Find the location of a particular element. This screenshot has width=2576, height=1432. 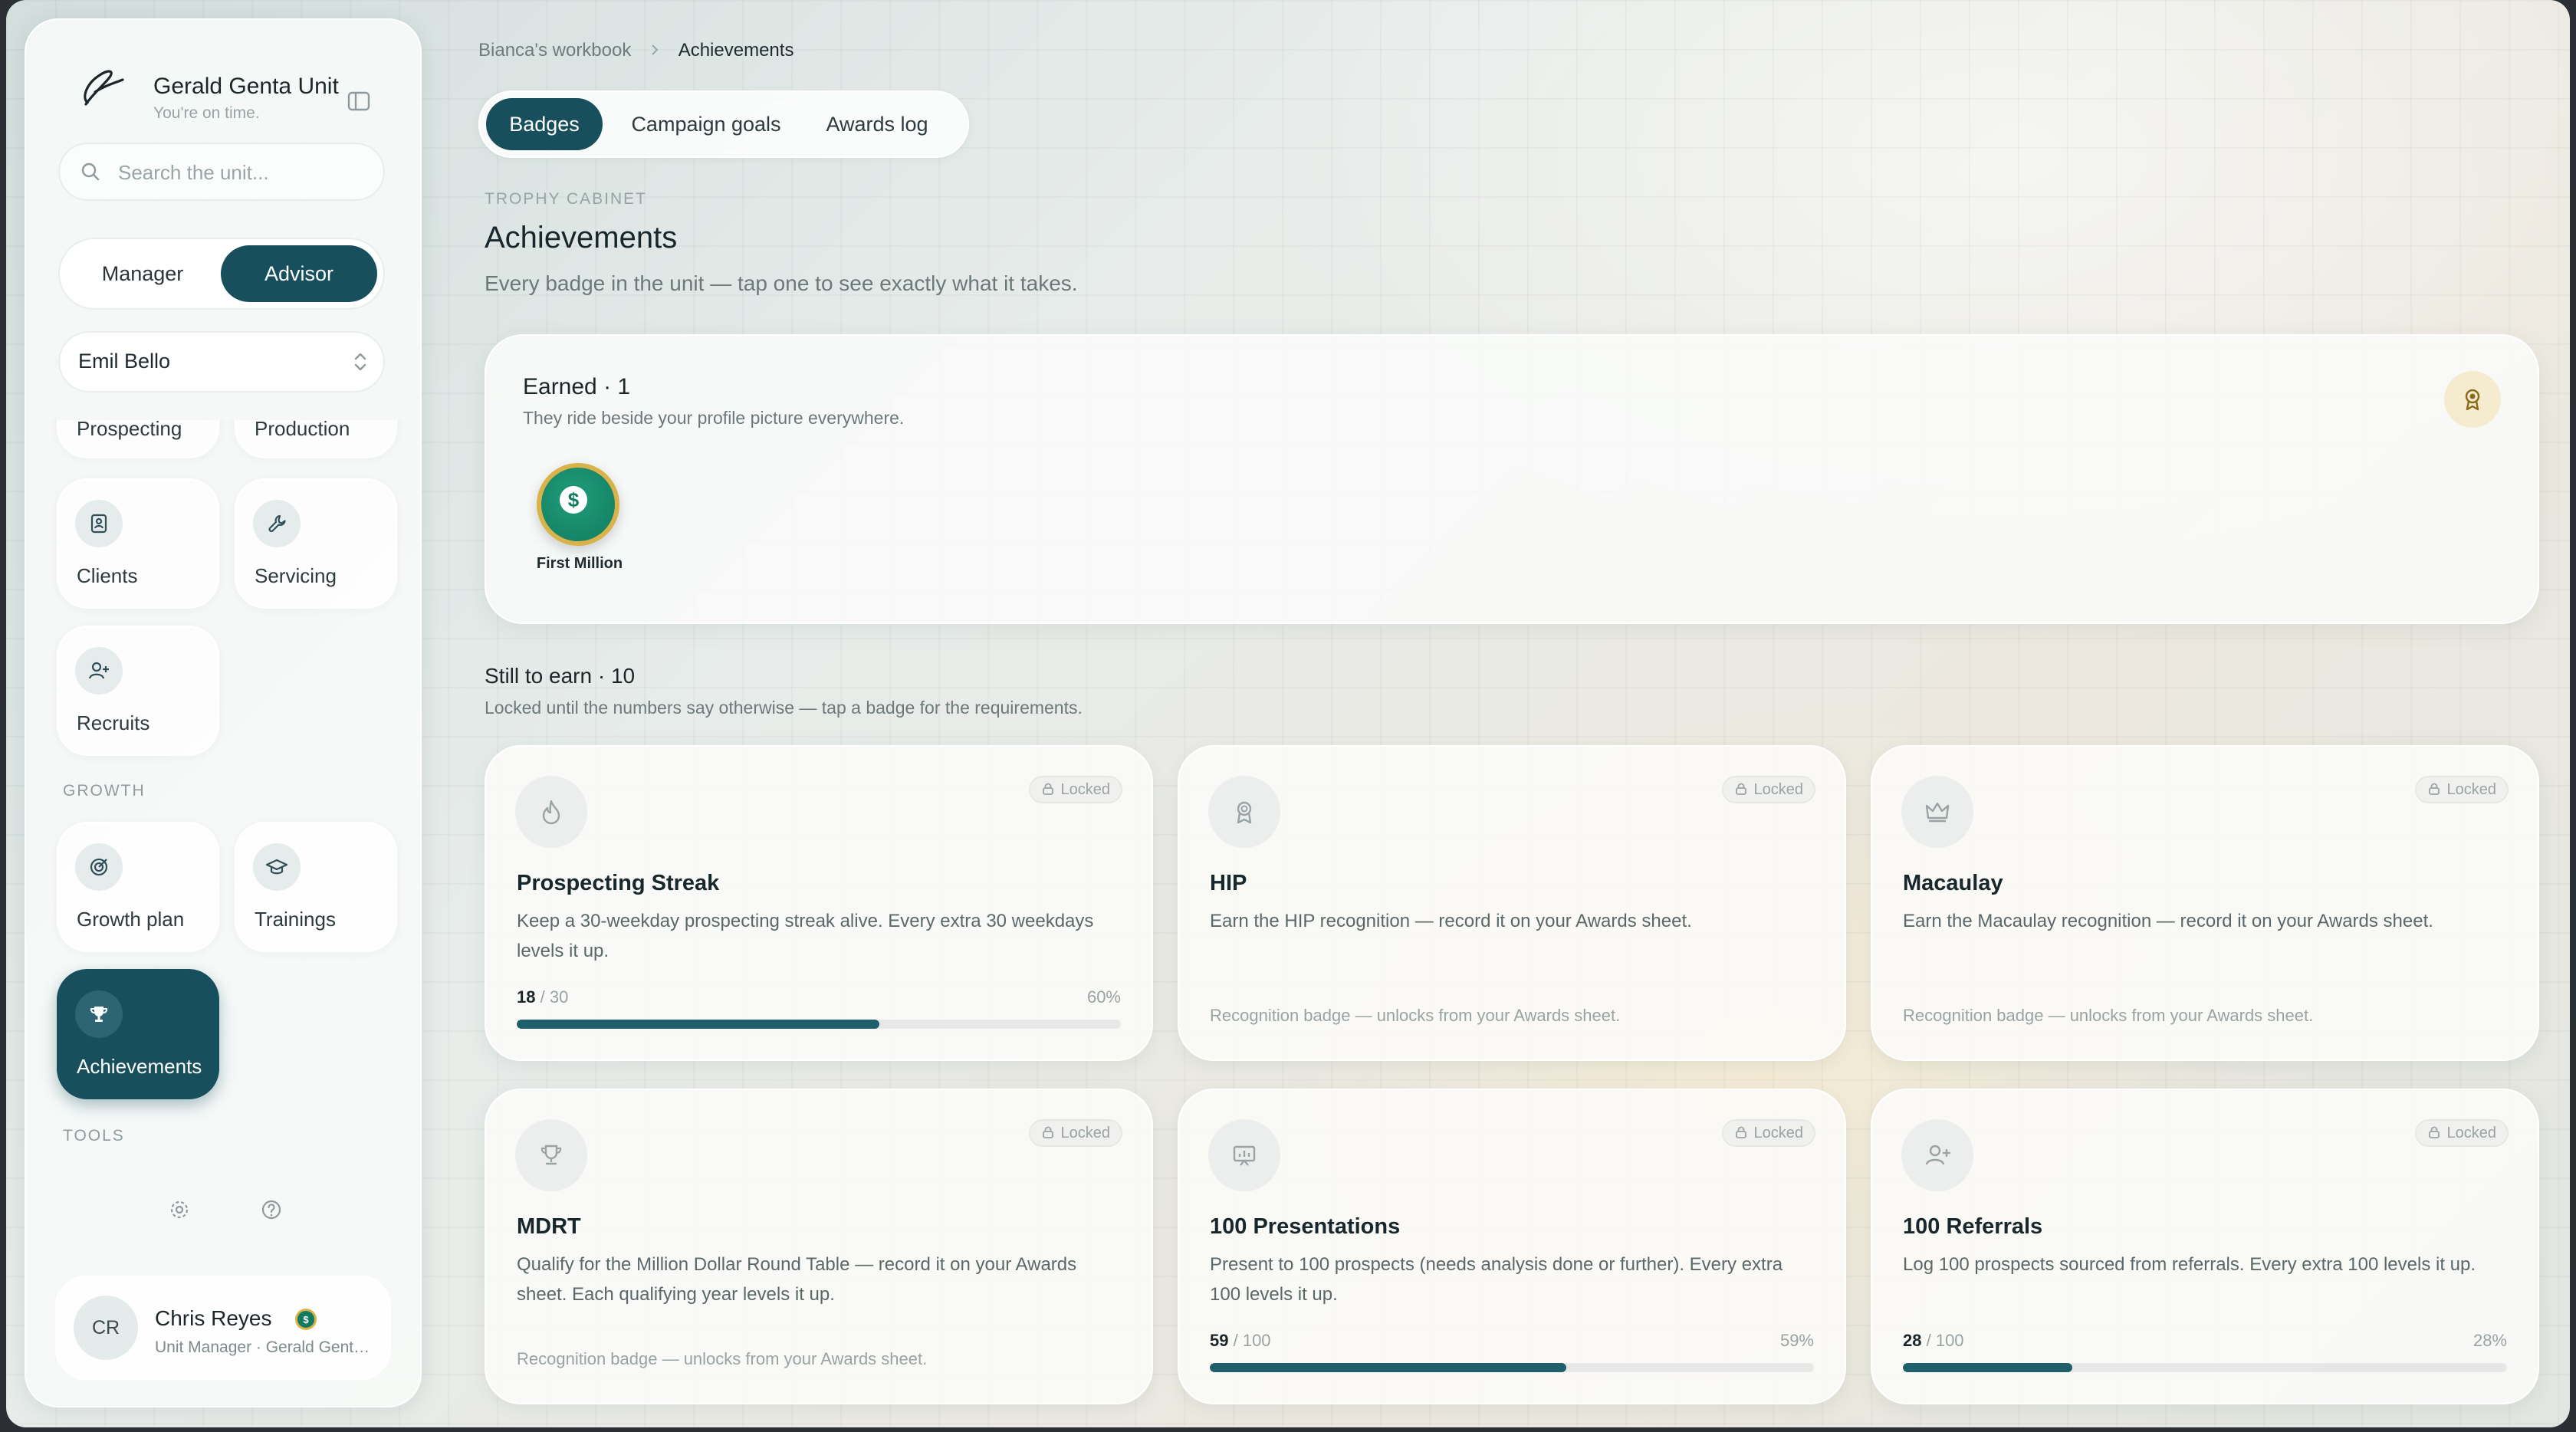

progress-current: 28 is located at coordinates (1913, 1341).